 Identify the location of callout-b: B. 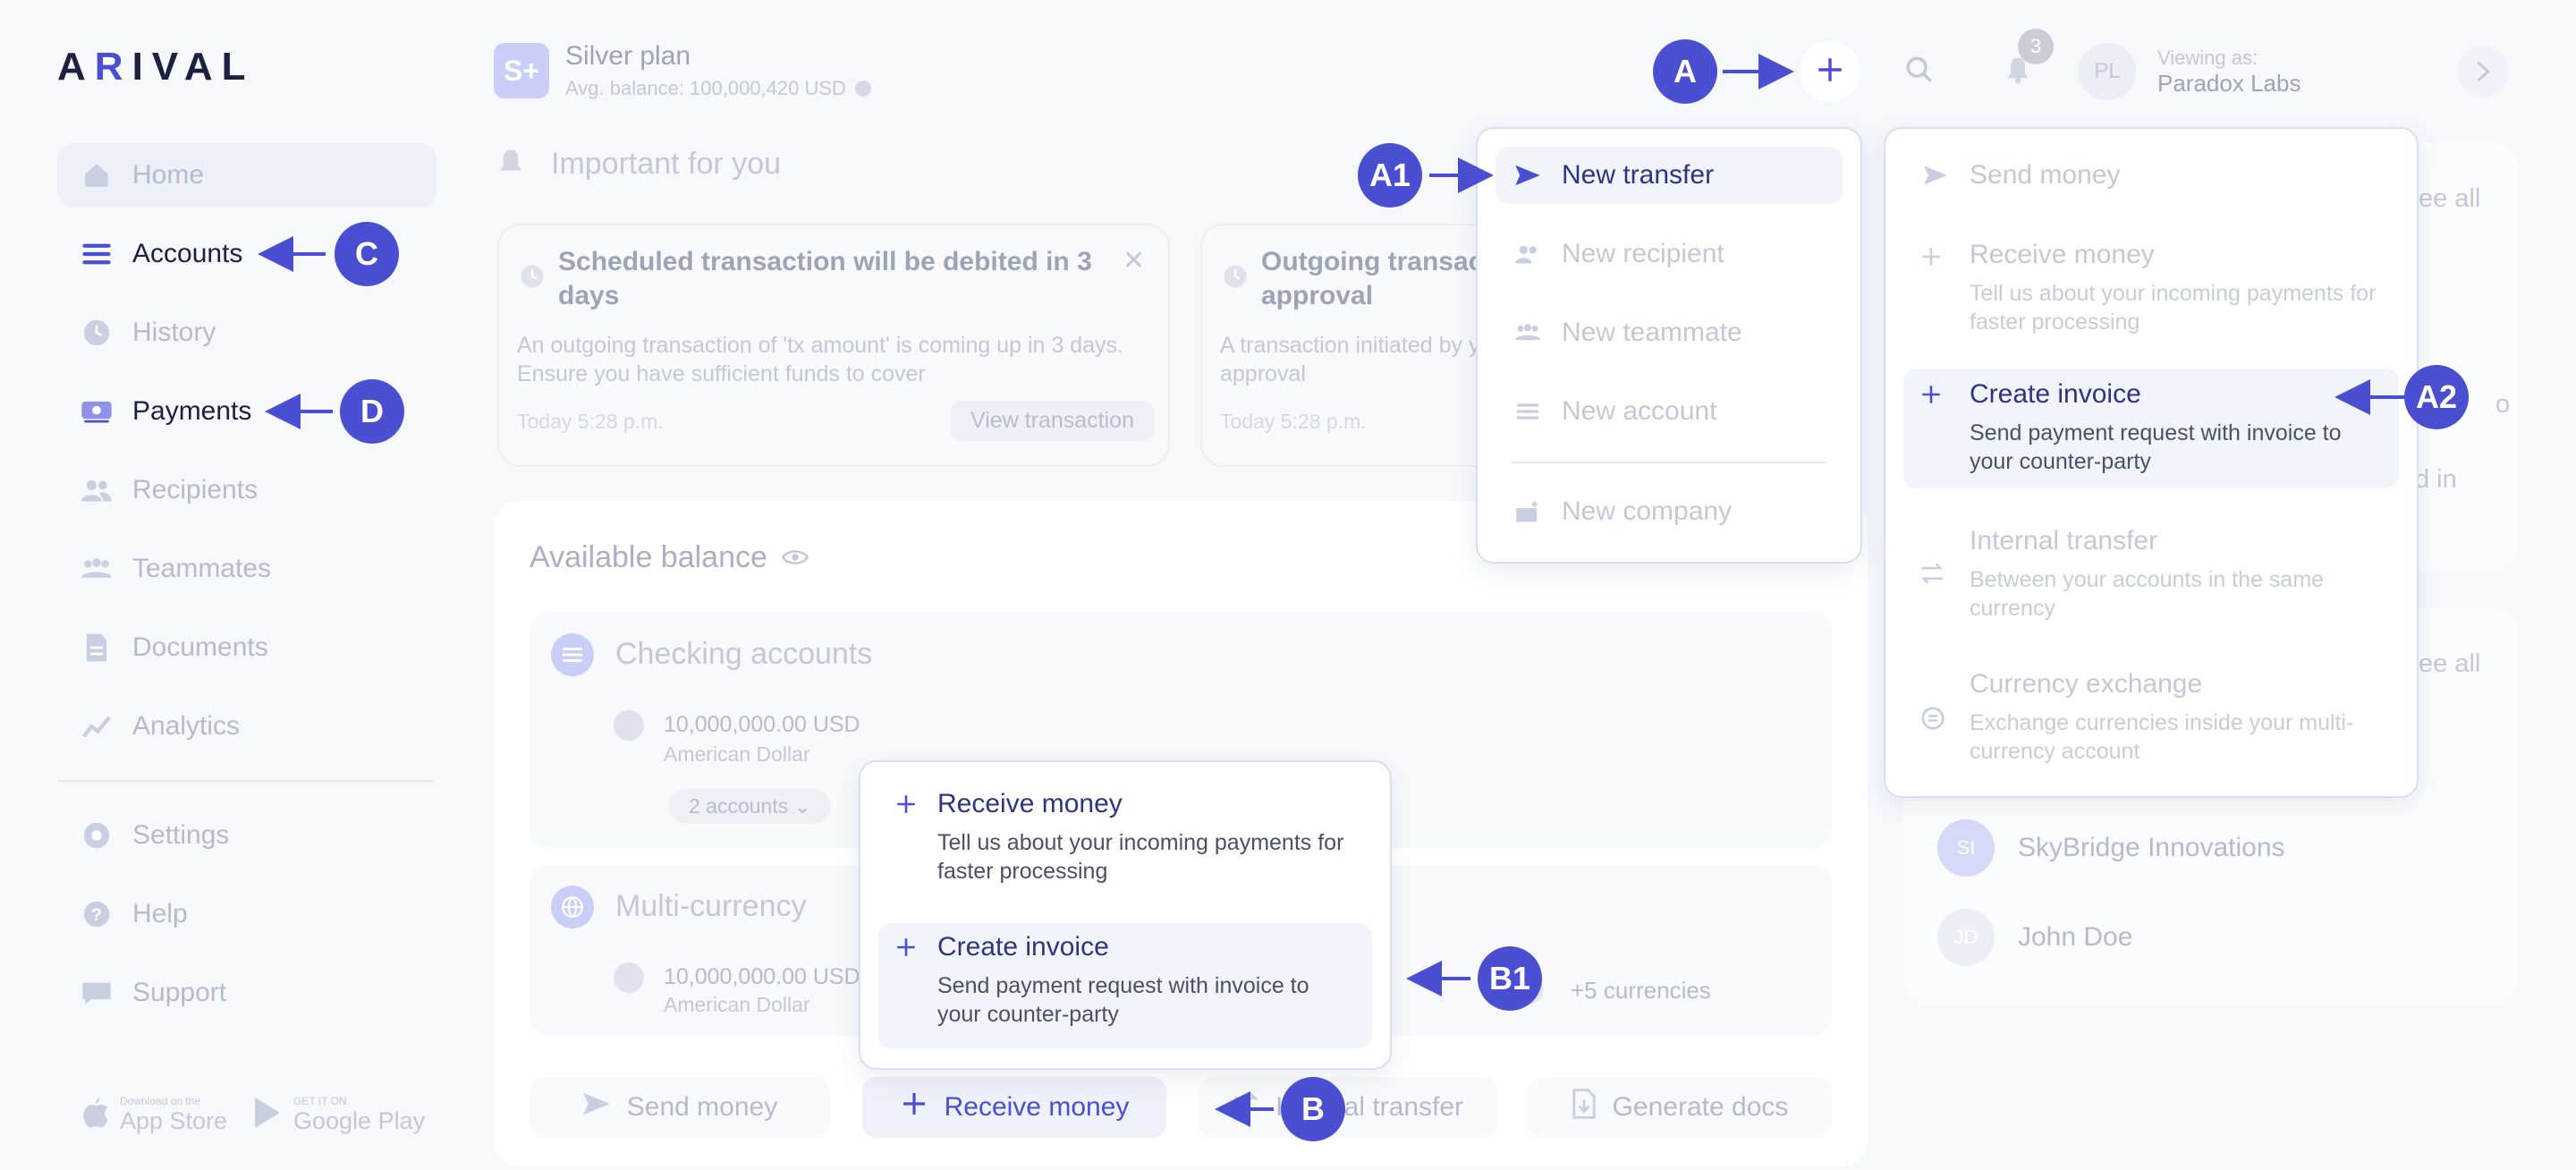
(1313, 1109).